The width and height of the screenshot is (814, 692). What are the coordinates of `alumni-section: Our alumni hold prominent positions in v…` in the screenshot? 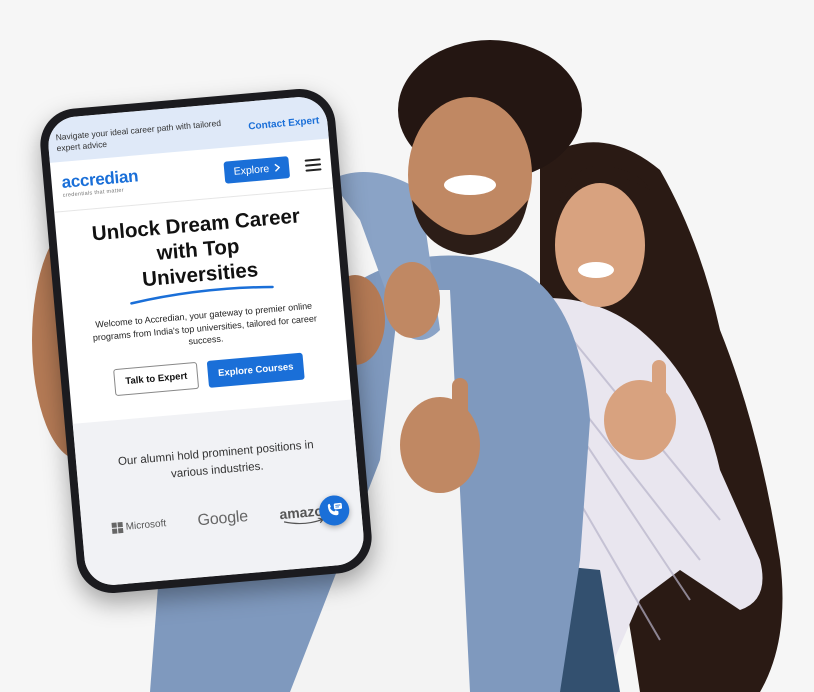 It's located at (219, 493).